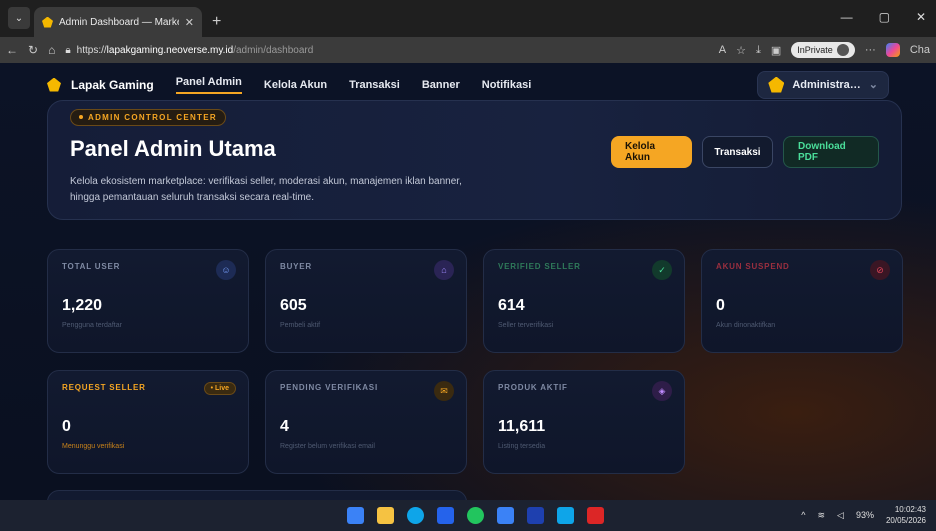  What do you see at coordinates (81, 117) in the screenshot?
I see `badge-dot-icon` at bounding box center [81, 117].